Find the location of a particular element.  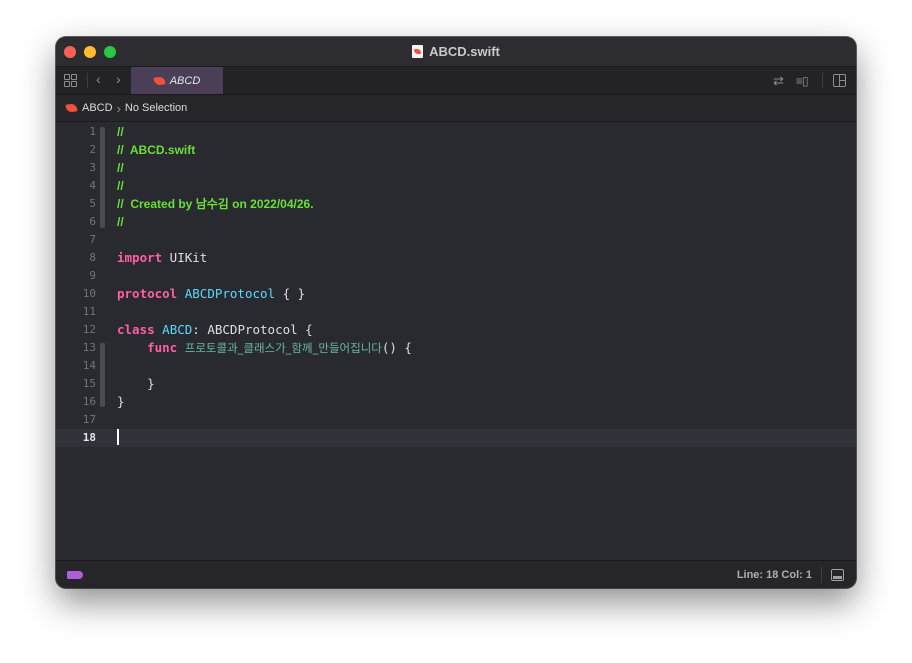

code-line: 12 class ABCD: ABCDProtocol { is located at coordinates (456, 330).